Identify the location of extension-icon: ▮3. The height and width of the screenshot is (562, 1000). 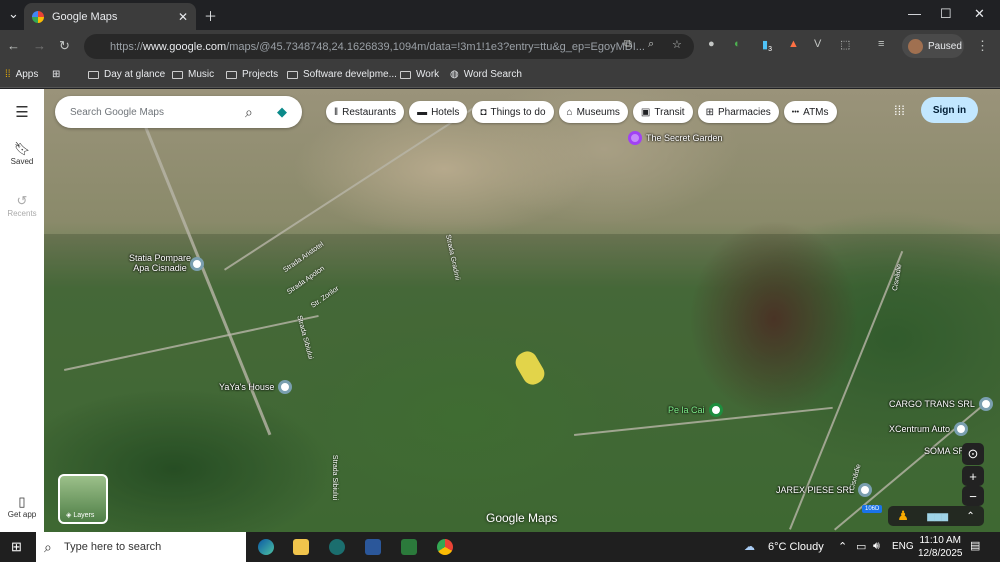
(767, 45).